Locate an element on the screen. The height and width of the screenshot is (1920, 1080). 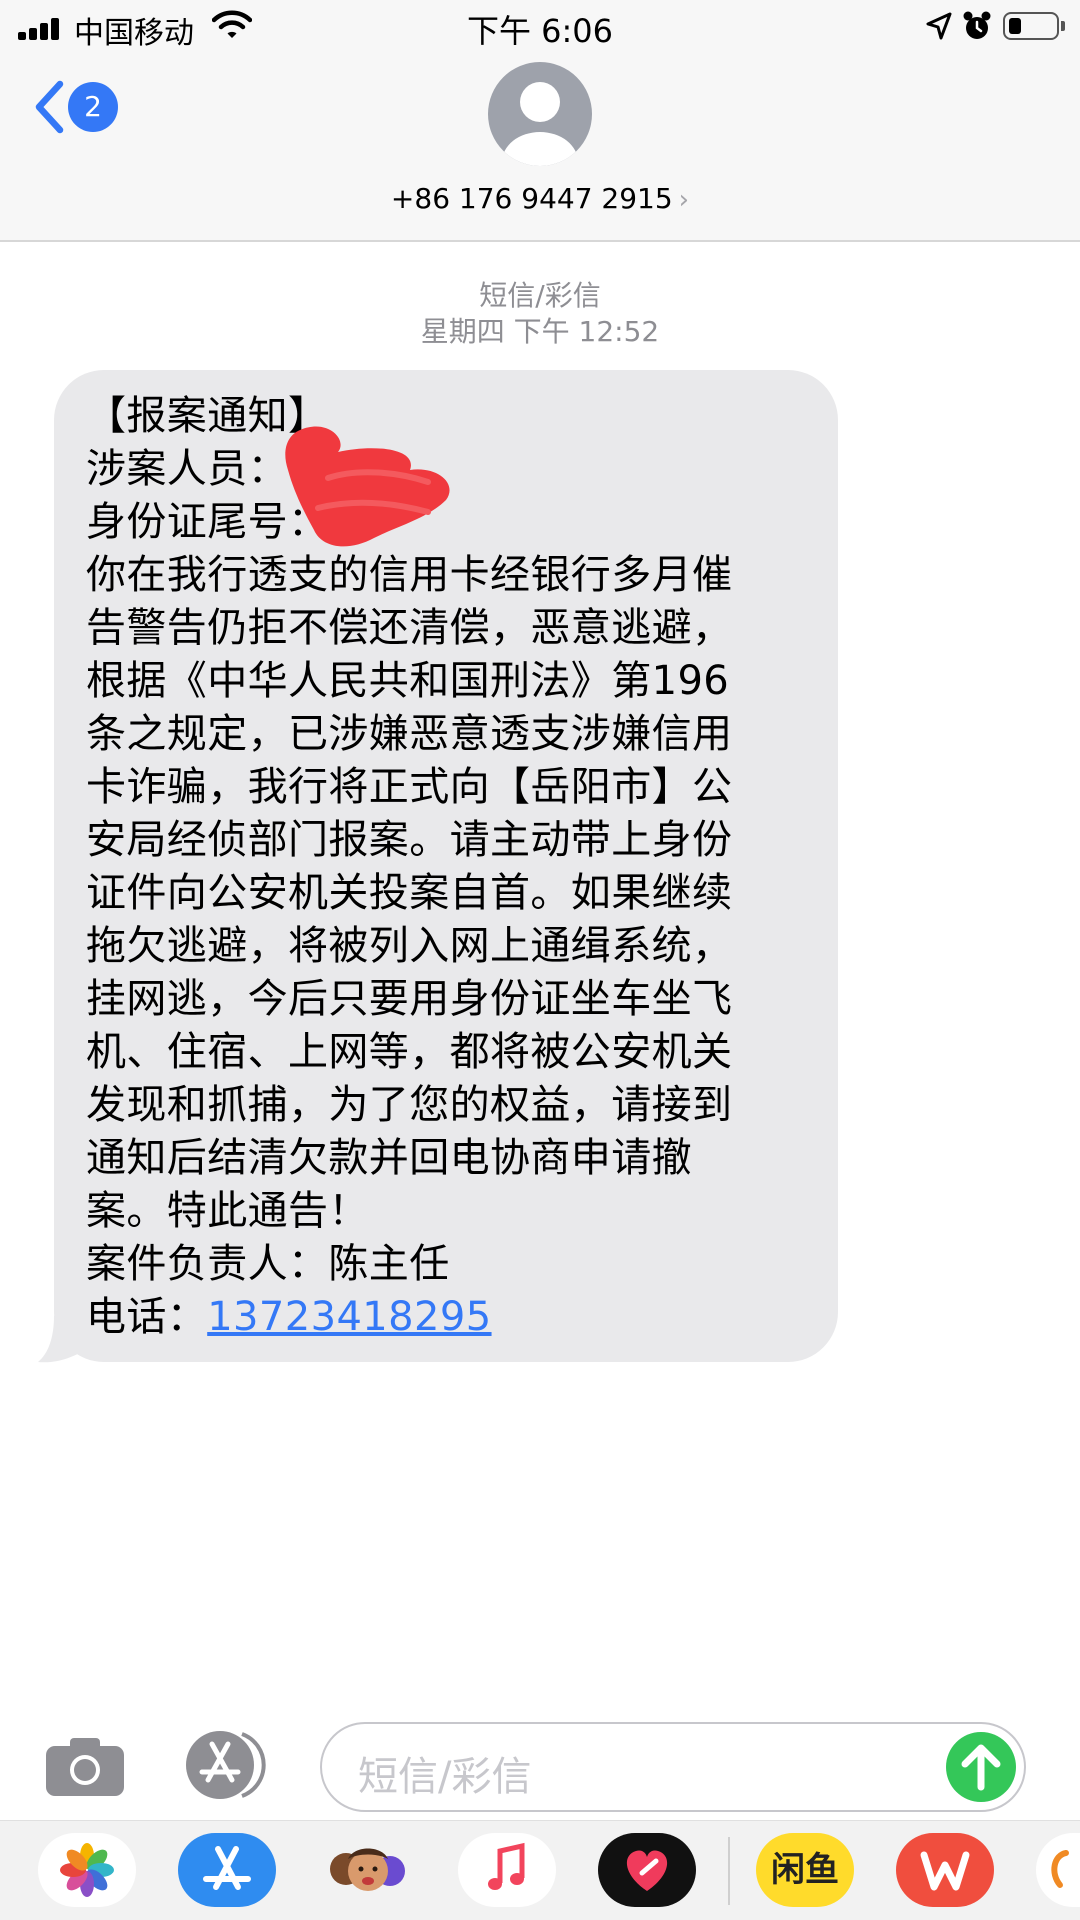
message-line: 你在我行透支的信用卡经银行多月催 is located at coordinates (409, 575).